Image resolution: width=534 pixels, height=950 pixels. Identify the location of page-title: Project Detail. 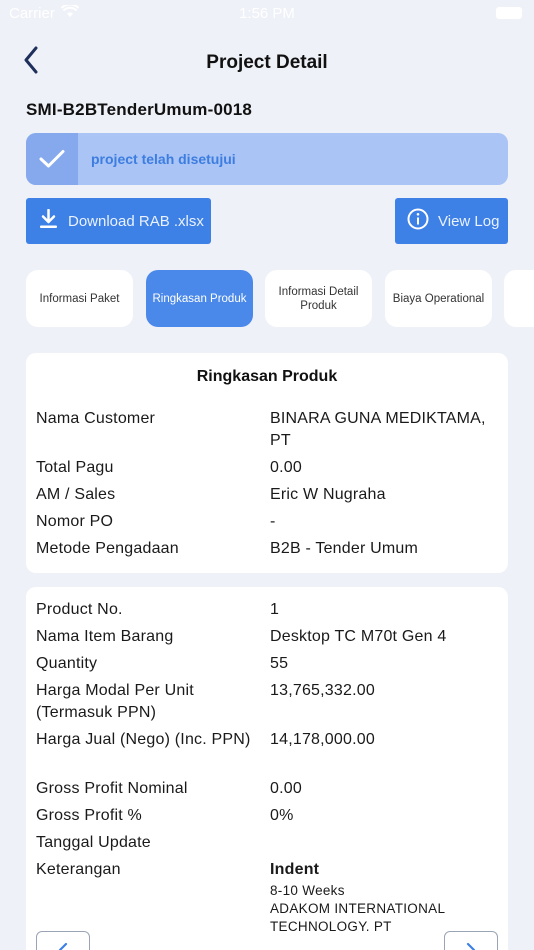
(267, 62).